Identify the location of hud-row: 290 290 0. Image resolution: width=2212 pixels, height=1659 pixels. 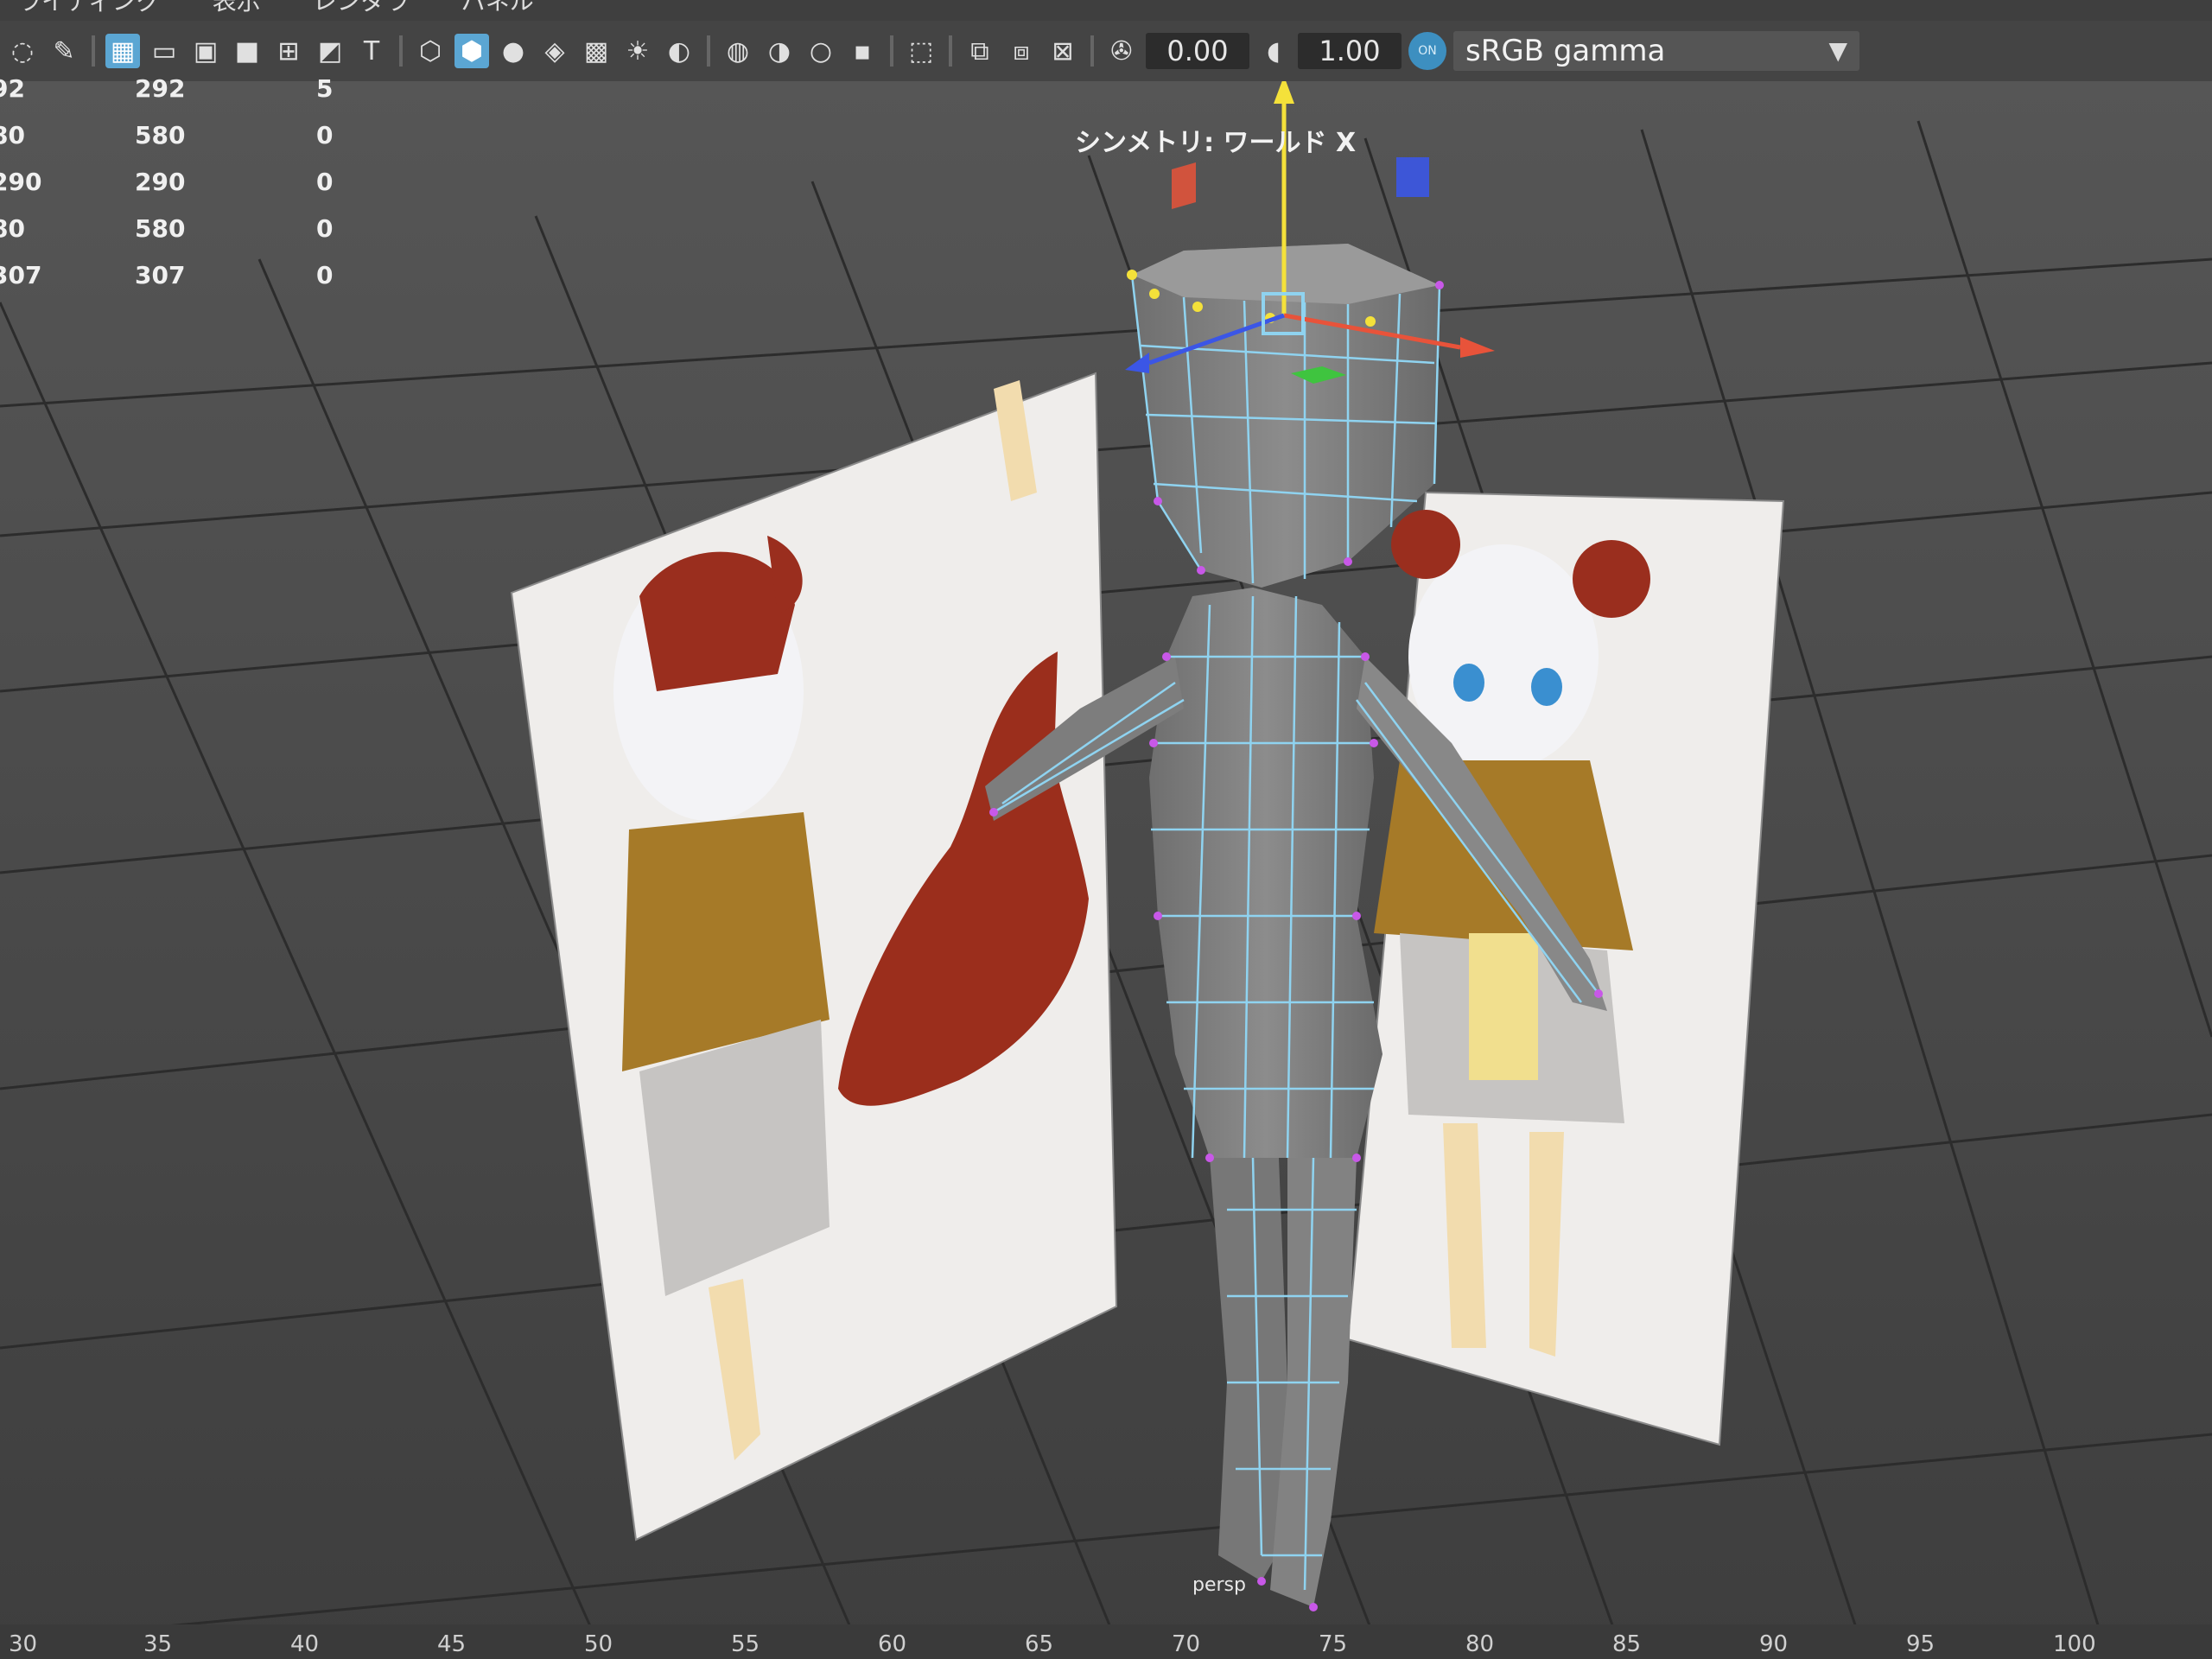
(181, 191).